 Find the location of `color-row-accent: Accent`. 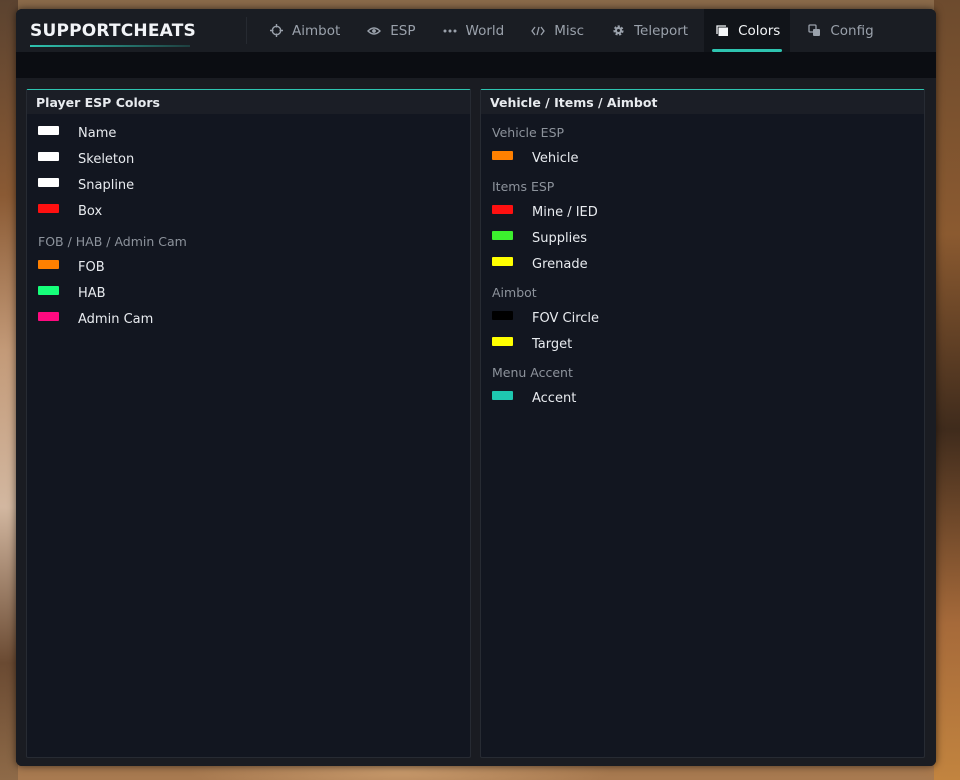

color-row-accent: Accent is located at coordinates (708, 398).